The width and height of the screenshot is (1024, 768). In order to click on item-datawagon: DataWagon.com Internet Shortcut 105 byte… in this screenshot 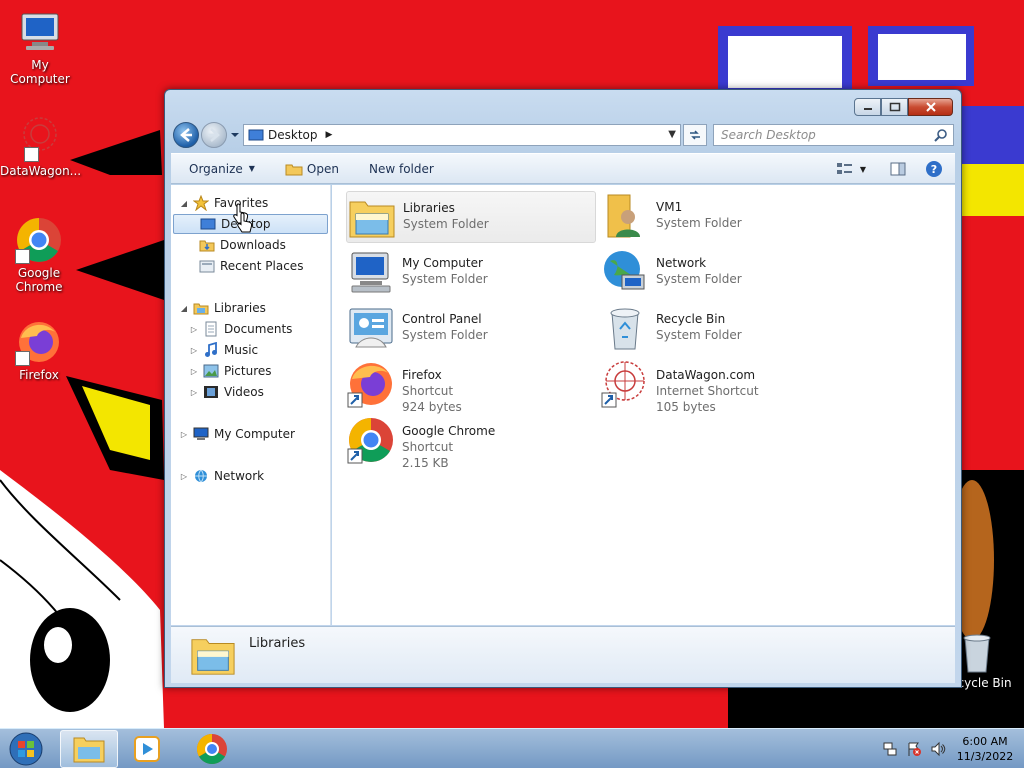, I will do `click(725, 386)`.